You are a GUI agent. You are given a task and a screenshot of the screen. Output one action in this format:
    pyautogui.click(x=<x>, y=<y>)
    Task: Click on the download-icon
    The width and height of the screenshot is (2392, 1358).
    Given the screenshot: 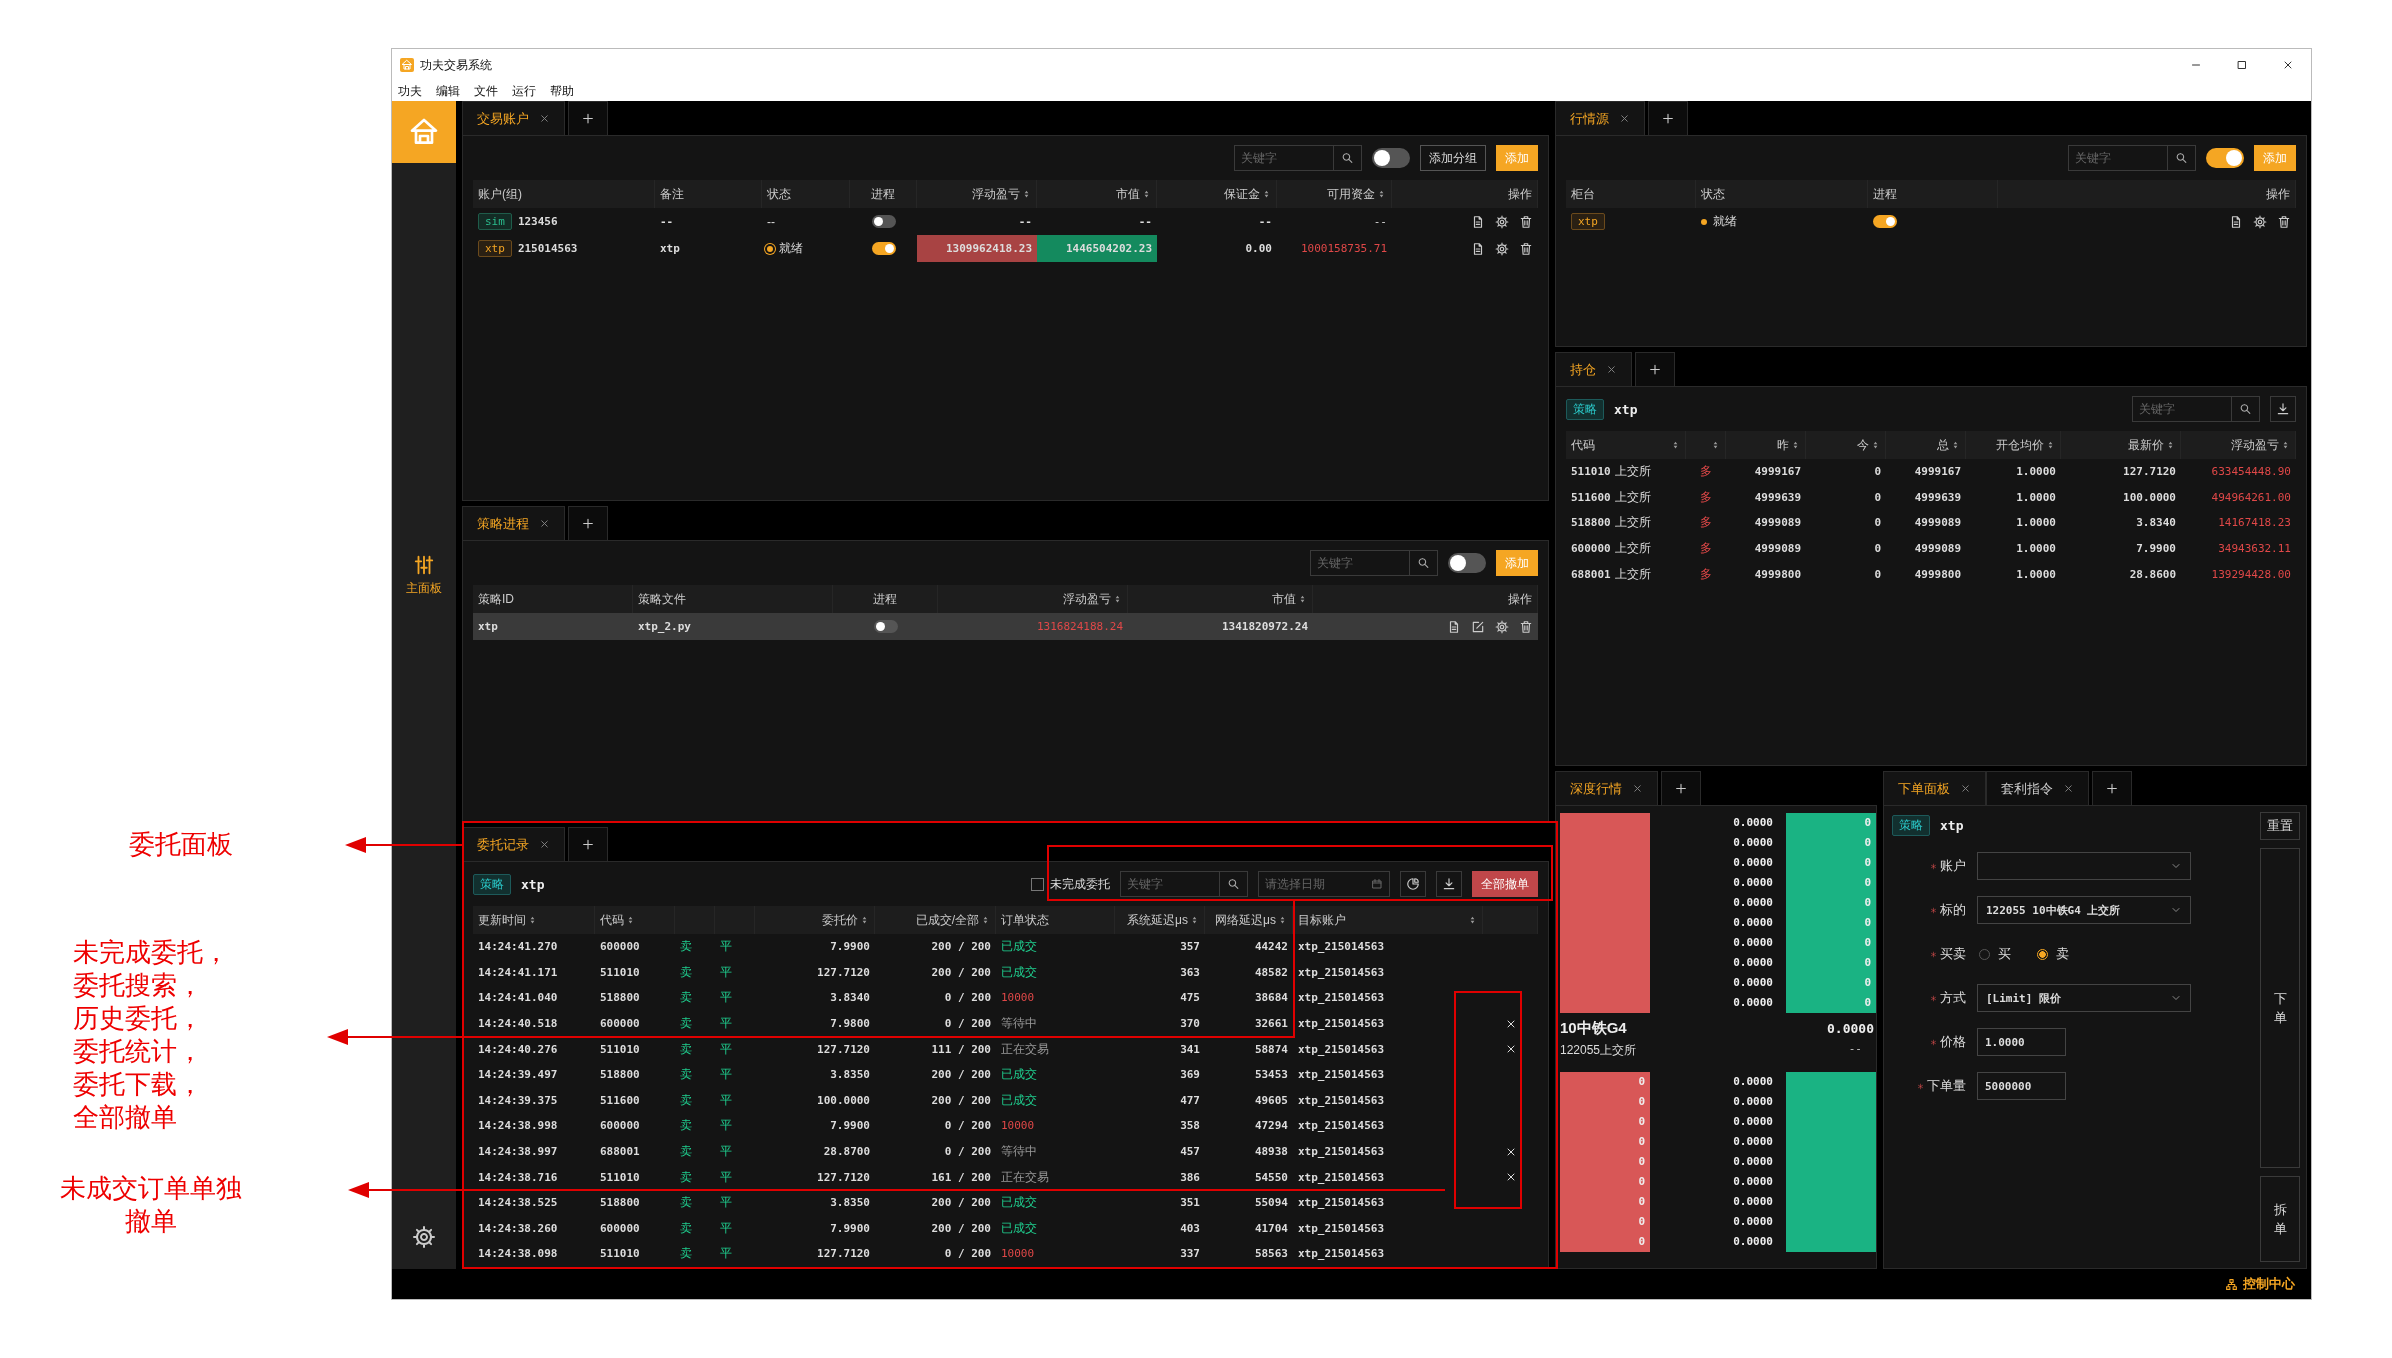 What is the action you would take?
    pyautogui.click(x=1449, y=884)
    